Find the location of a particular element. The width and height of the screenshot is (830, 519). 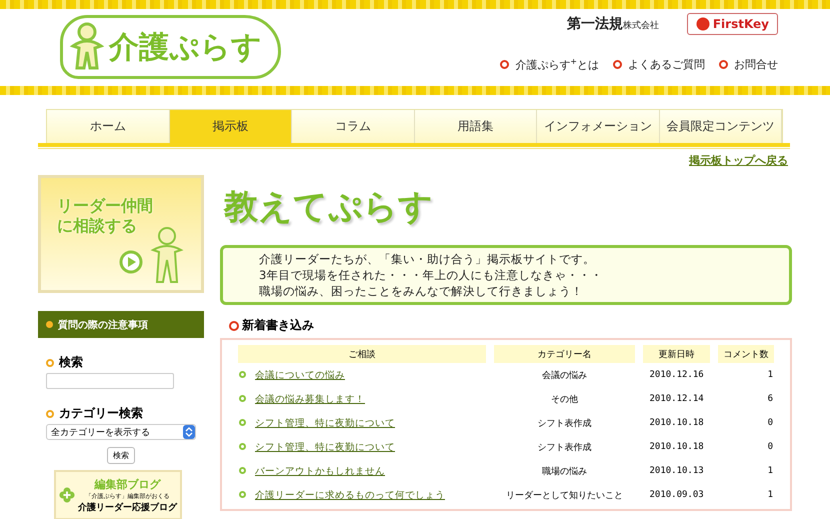

intro-text: 3年目で現場を任された・・・年上の人にも注意しなきゃ・・・ is located at coordinates (431, 275).